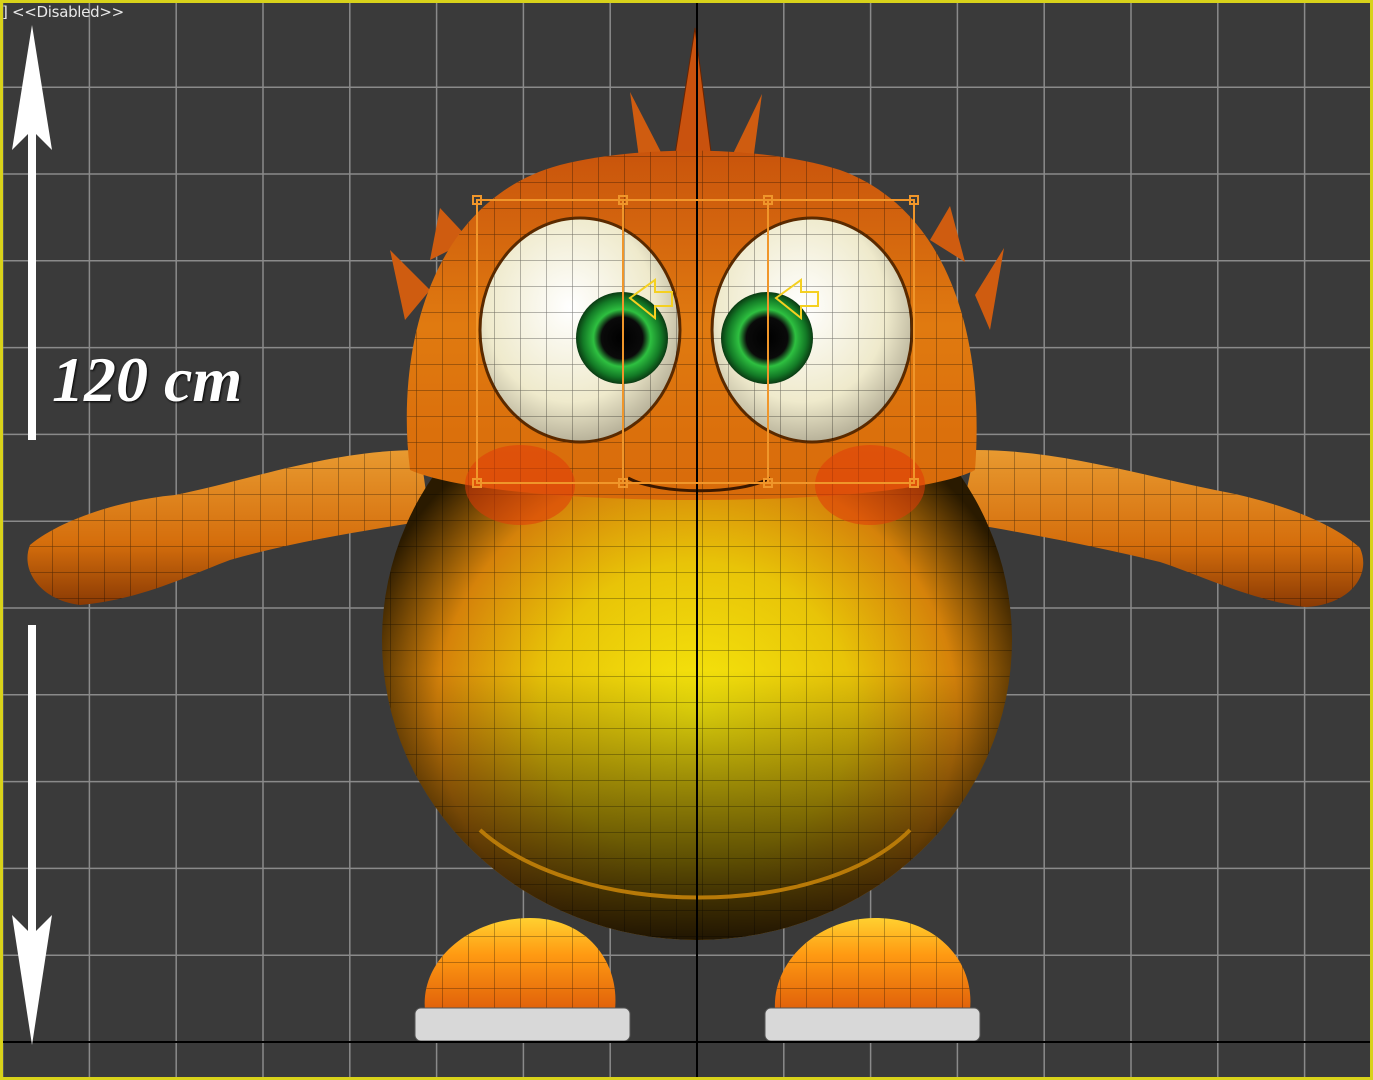 This screenshot has width=1373, height=1080. I want to click on left-eye, so click(580, 330).